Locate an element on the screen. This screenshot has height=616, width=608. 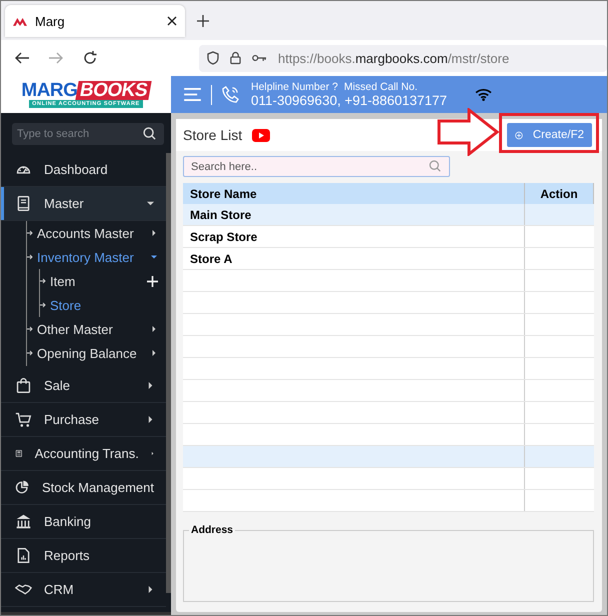
helpline-label: Helpline Number ? is located at coordinates (294, 87).